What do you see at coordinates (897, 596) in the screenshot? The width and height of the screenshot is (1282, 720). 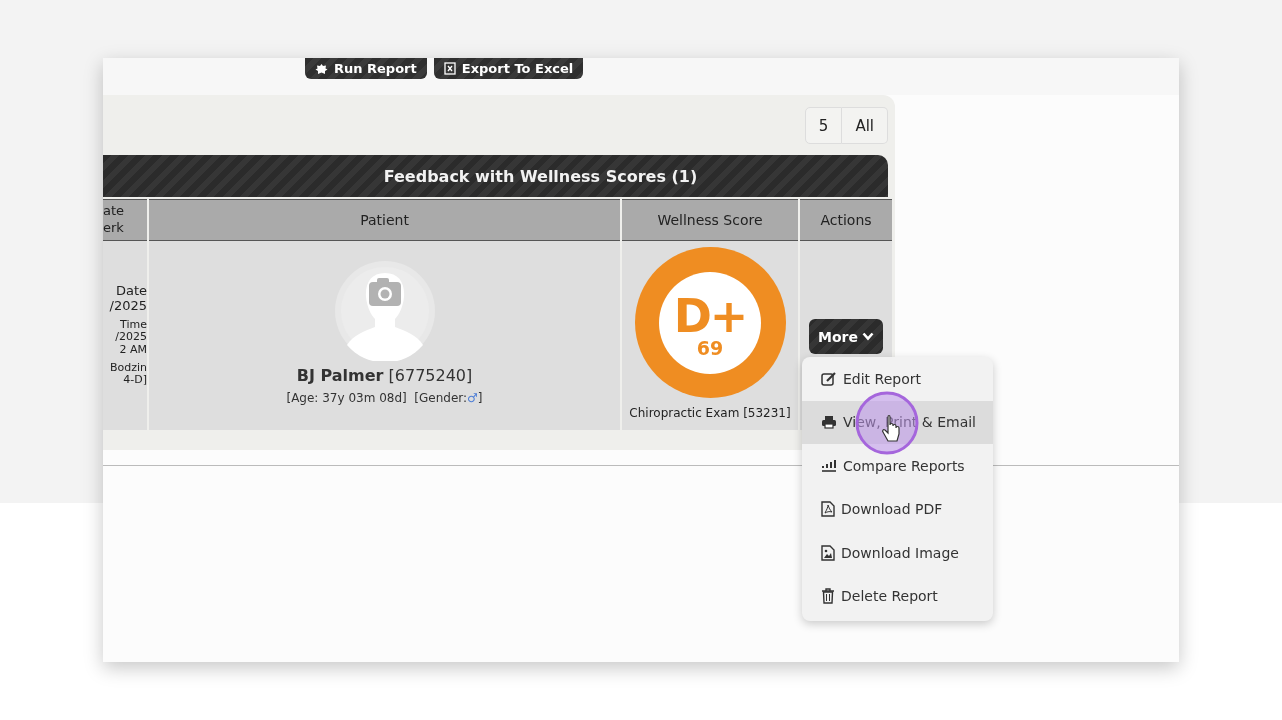 I see `menu-item: Delete Report` at bounding box center [897, 596].